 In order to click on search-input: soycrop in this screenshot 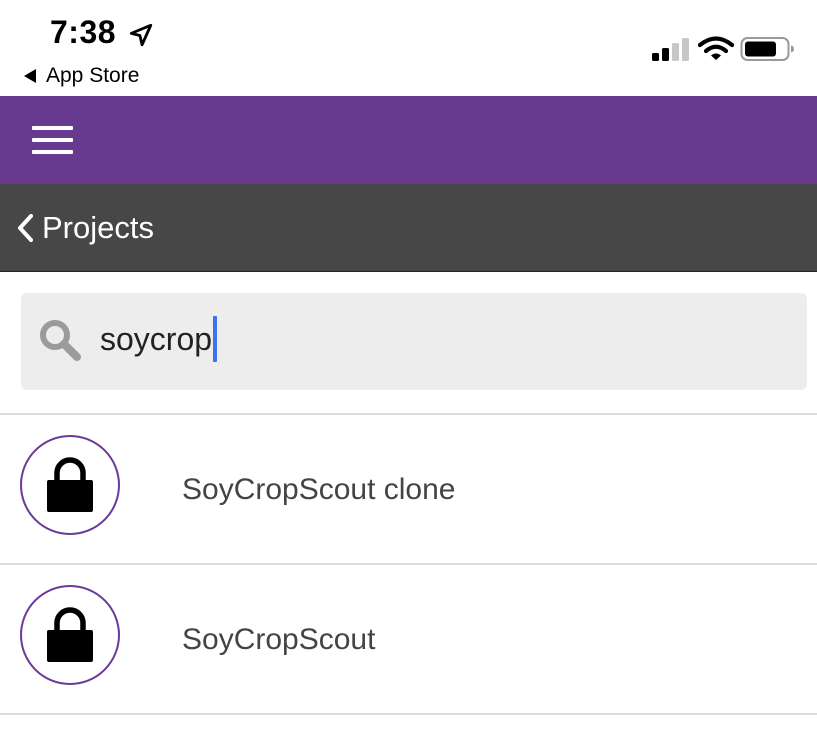, I will do `click(159, 339)`.